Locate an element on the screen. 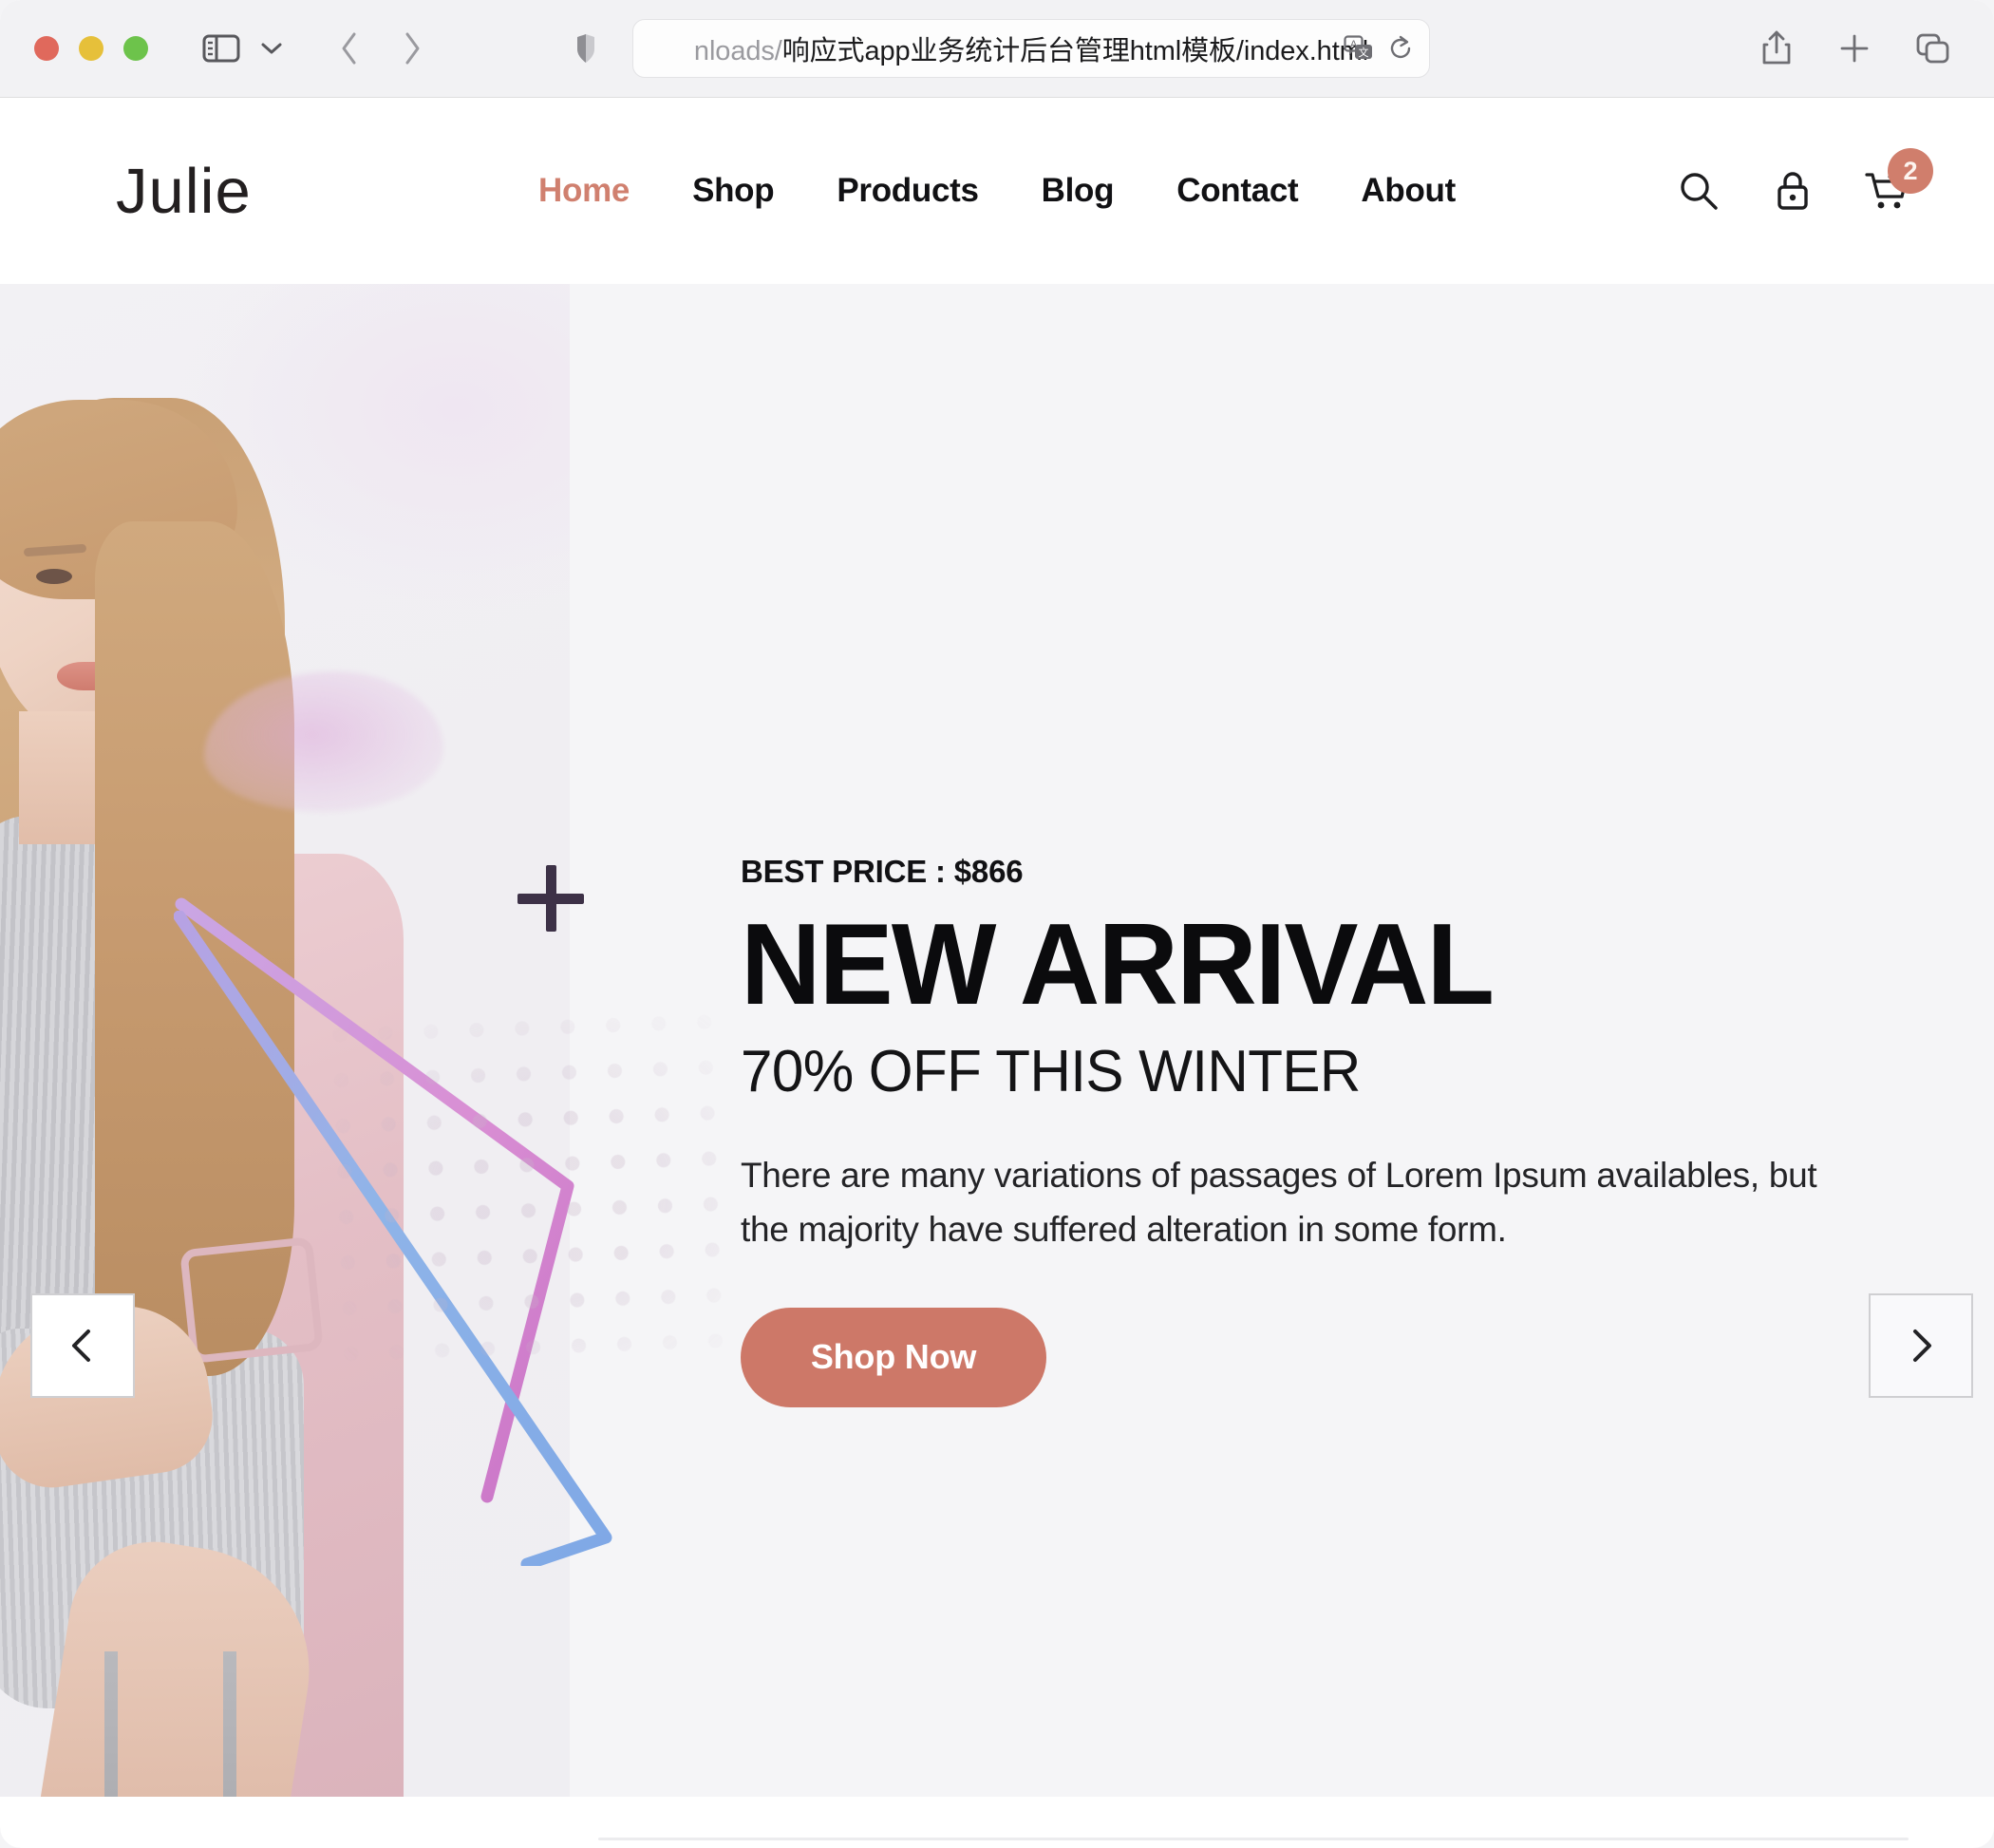 This screenshot has height=1848, width=1994. chevron-left-icon is located at coordinates (81, 1345).